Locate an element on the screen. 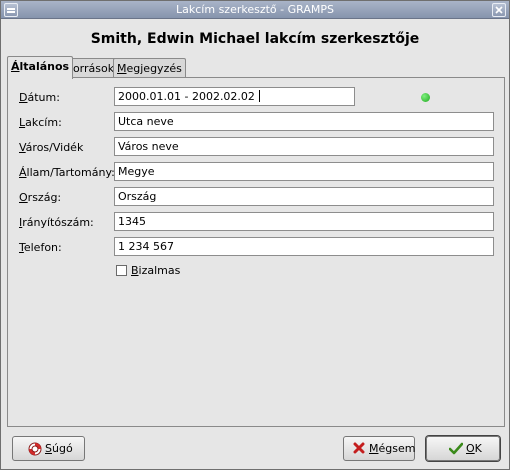 The image size is (510, 470). country-label: Ország: is located at coordinates (40, 197).